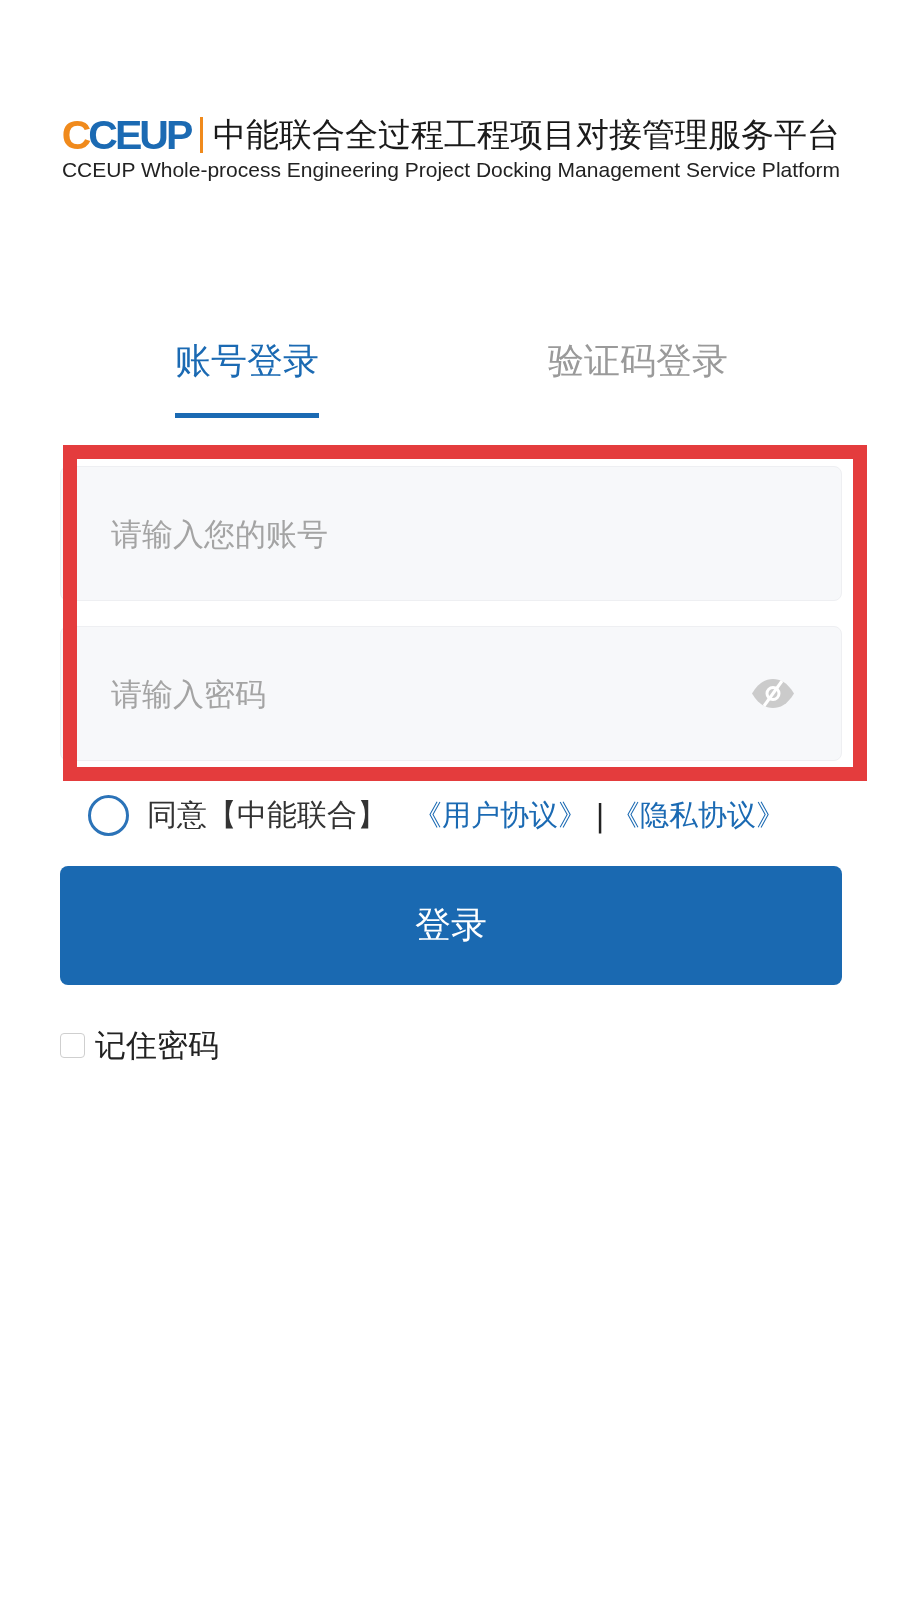 The width and height of the screenshot is (900, 1600). I want to click on platform-title: 中能联合全过程工程项目对接管理服务平台, so click(527, 135).